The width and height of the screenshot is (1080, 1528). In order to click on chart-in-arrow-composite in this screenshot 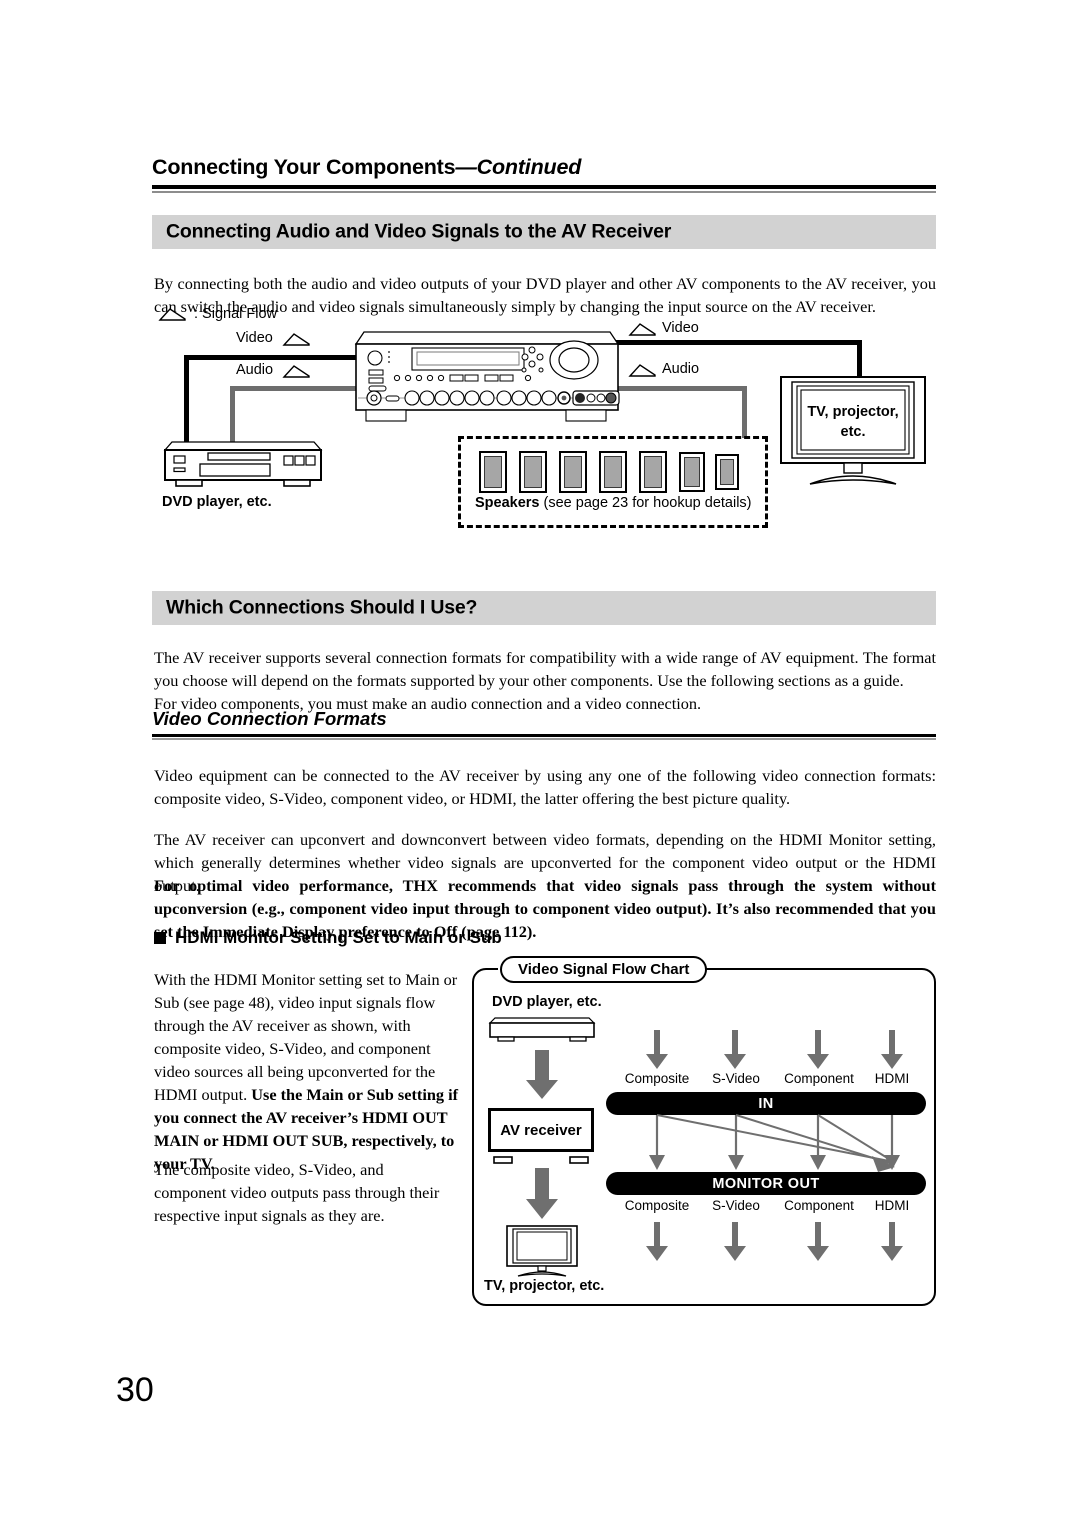, I will do `click(657, 1052)`.